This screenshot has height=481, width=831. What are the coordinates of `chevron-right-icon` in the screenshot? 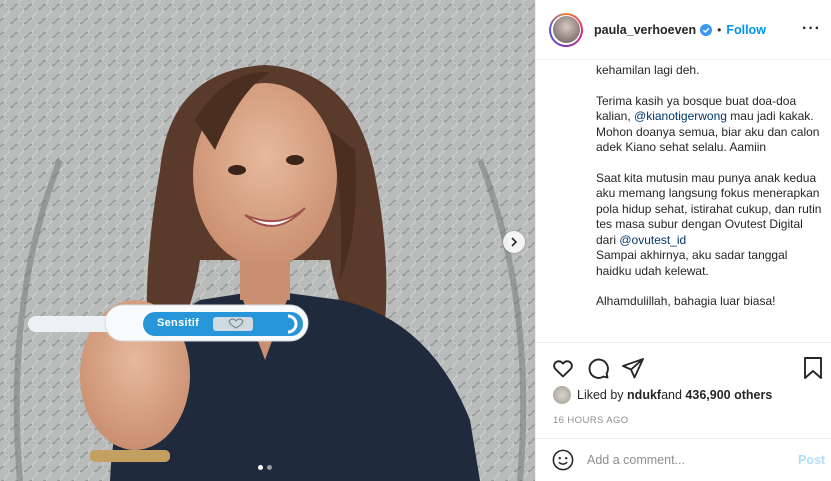 It's located at (514, 242).